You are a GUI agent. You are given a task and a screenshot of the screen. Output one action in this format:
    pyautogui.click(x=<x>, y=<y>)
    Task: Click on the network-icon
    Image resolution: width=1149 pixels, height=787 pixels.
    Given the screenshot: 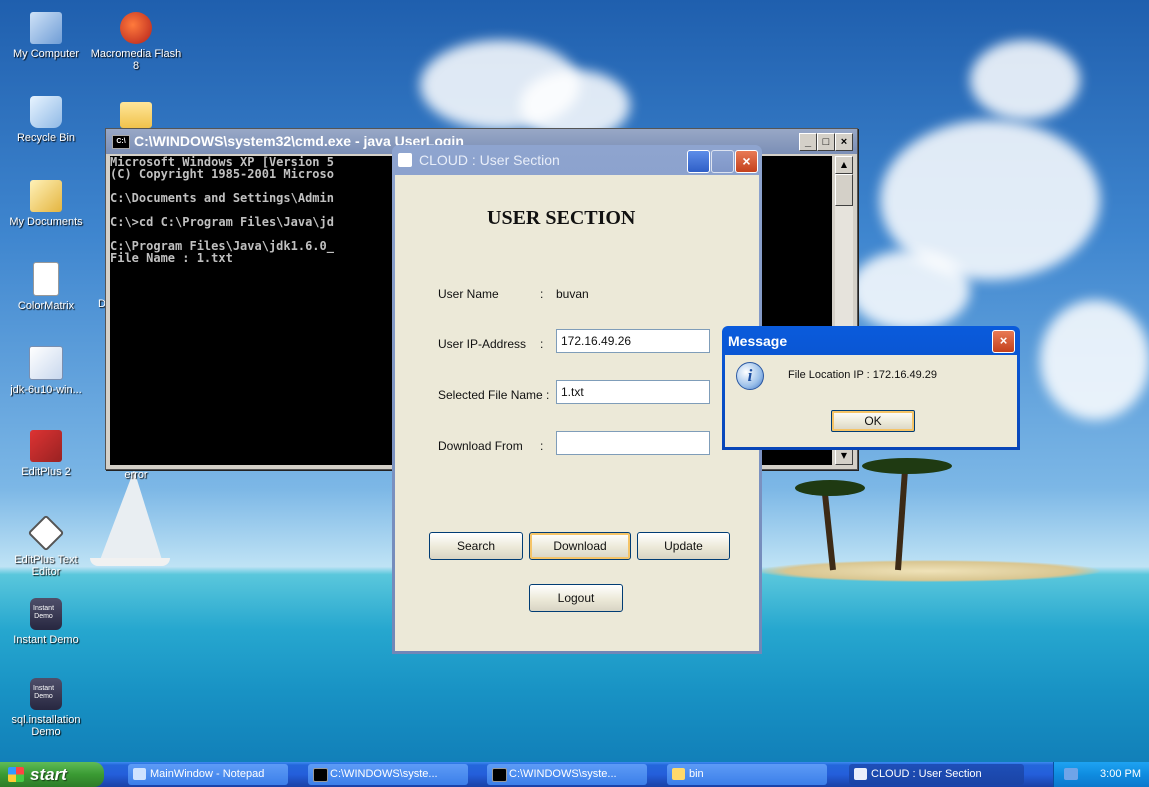 What is the action you would take?
    pyautogui.click(x=1071, y=774)
    